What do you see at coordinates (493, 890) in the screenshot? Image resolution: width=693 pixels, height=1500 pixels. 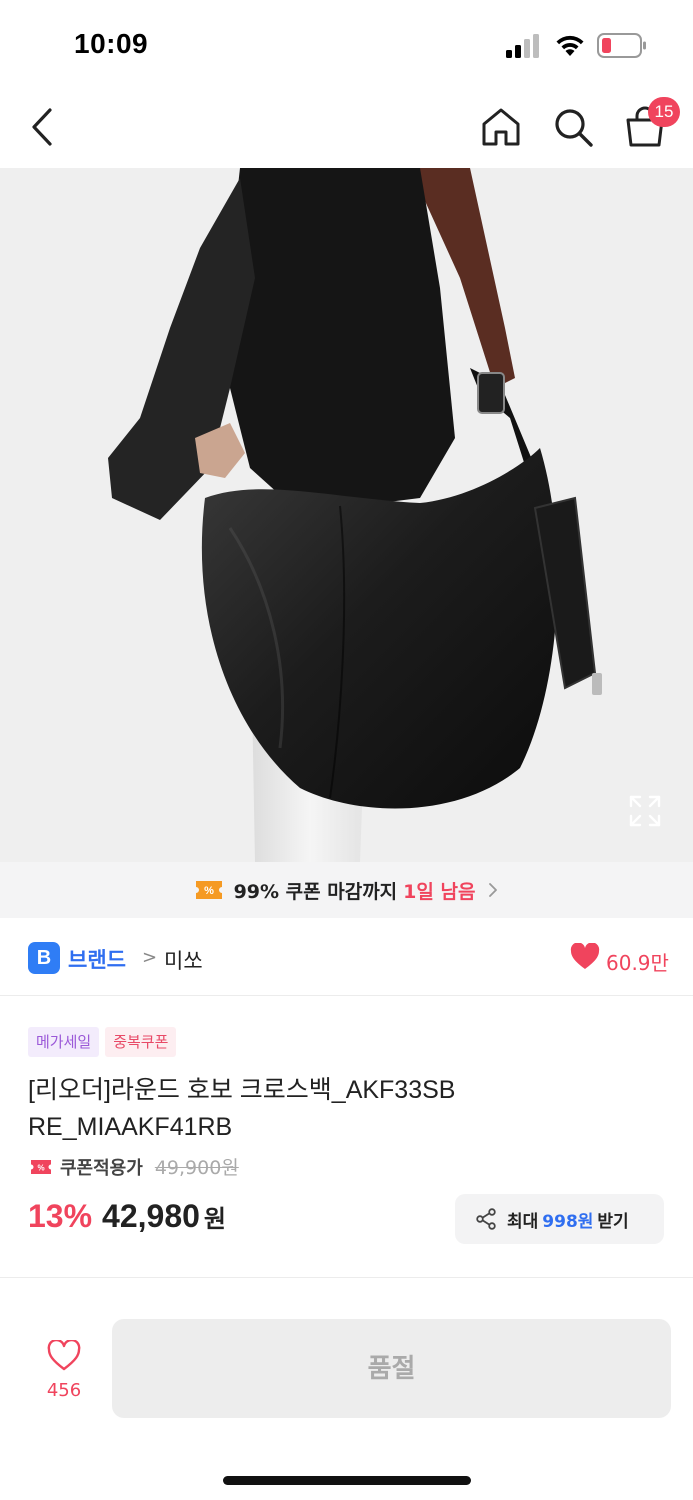 I see `chevron-right-icon` at bounding box center [493, 890].